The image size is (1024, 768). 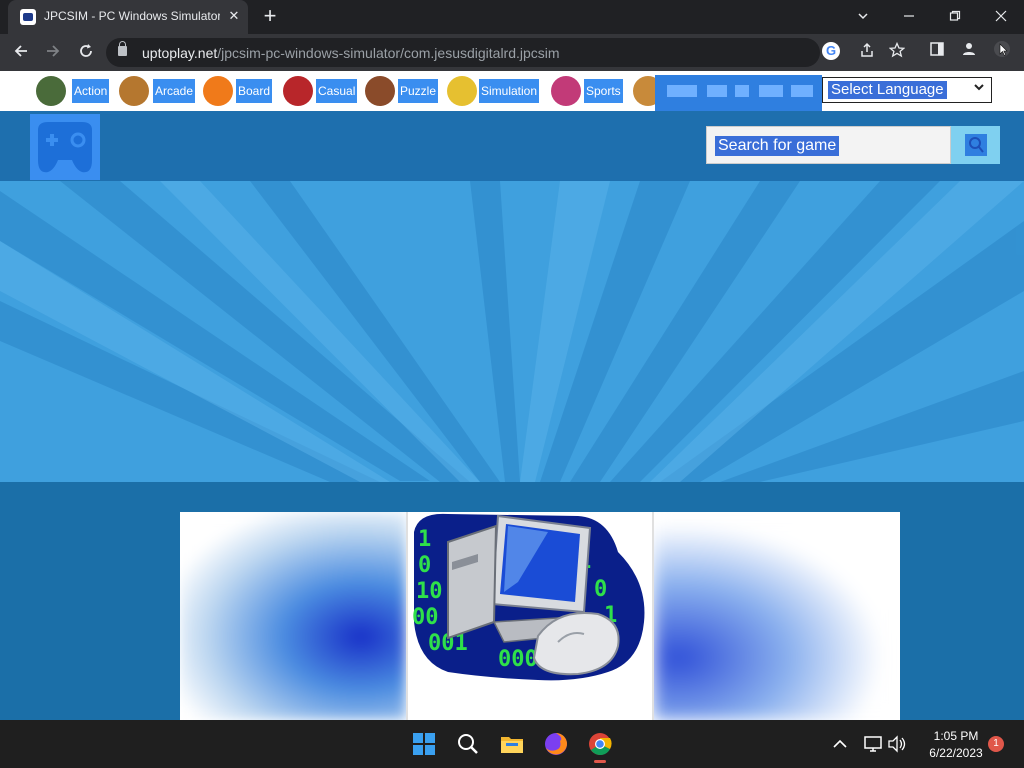 What do you see at coordinates (122, 48) in the screenshot?
I see `lock-icon` at bounding box center [122, 48].